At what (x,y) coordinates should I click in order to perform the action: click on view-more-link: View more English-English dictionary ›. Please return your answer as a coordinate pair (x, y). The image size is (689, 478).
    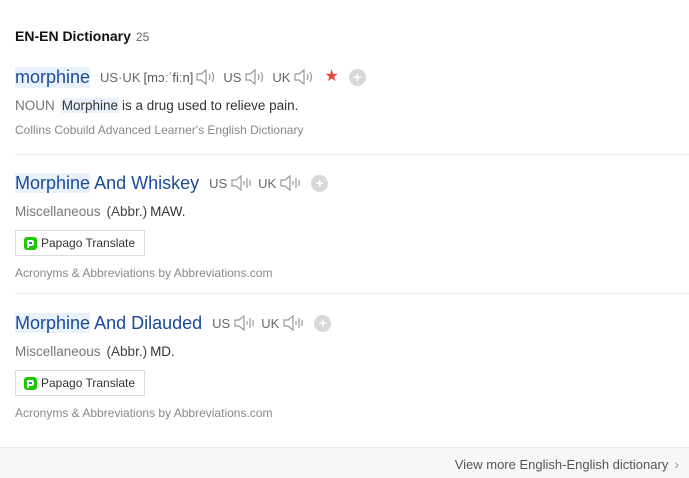
    Looking at the image, I should click on (567, 464).